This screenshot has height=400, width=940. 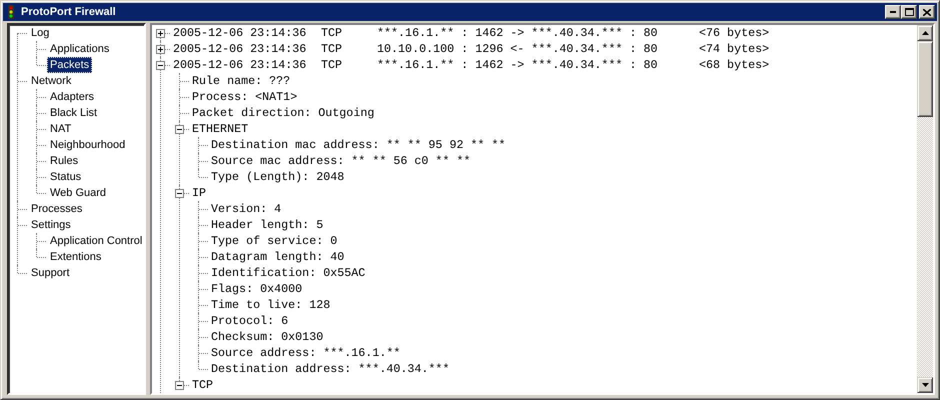 What do you see at coordinates (220, 129) in the screenshot?
I see `section-label: ETHERNET` at bounding box center [220, 129].